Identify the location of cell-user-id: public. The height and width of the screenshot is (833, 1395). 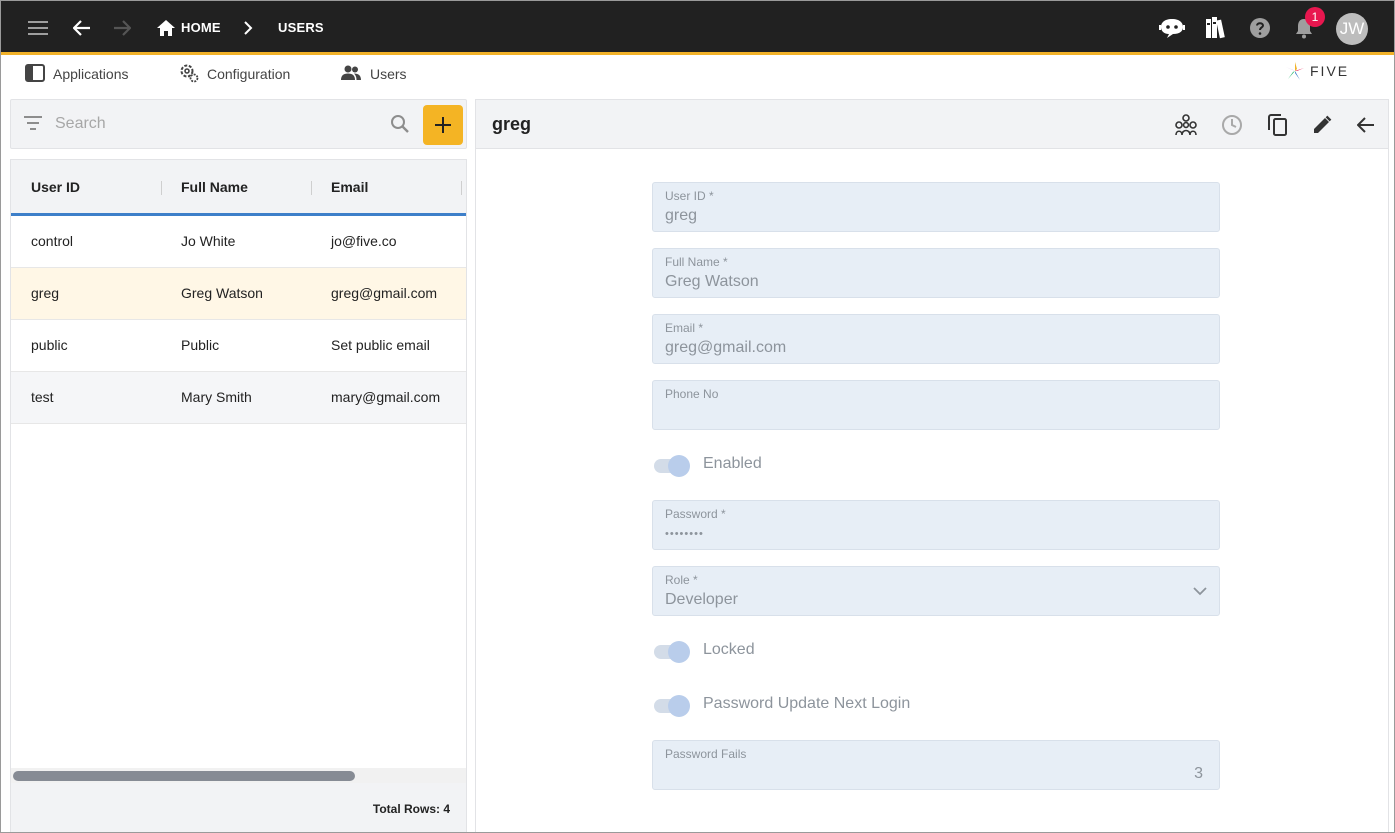
(49, 345).